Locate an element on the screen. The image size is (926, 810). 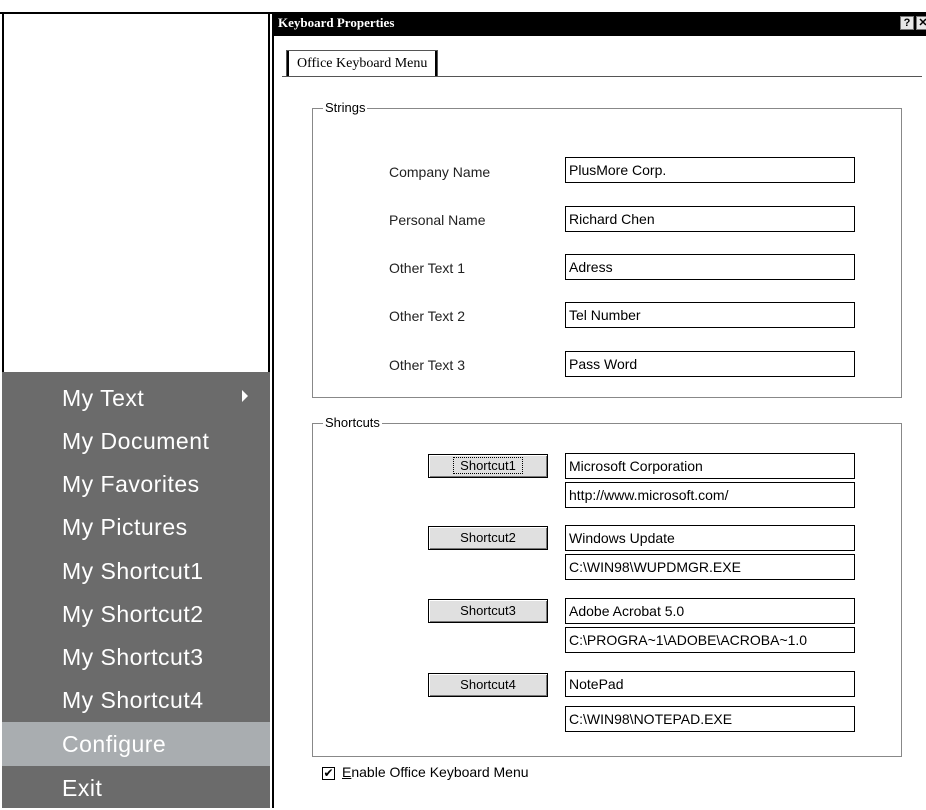
menu-item-my-shortcut2: My Shortcut2 is located at coordinates (136, 614).